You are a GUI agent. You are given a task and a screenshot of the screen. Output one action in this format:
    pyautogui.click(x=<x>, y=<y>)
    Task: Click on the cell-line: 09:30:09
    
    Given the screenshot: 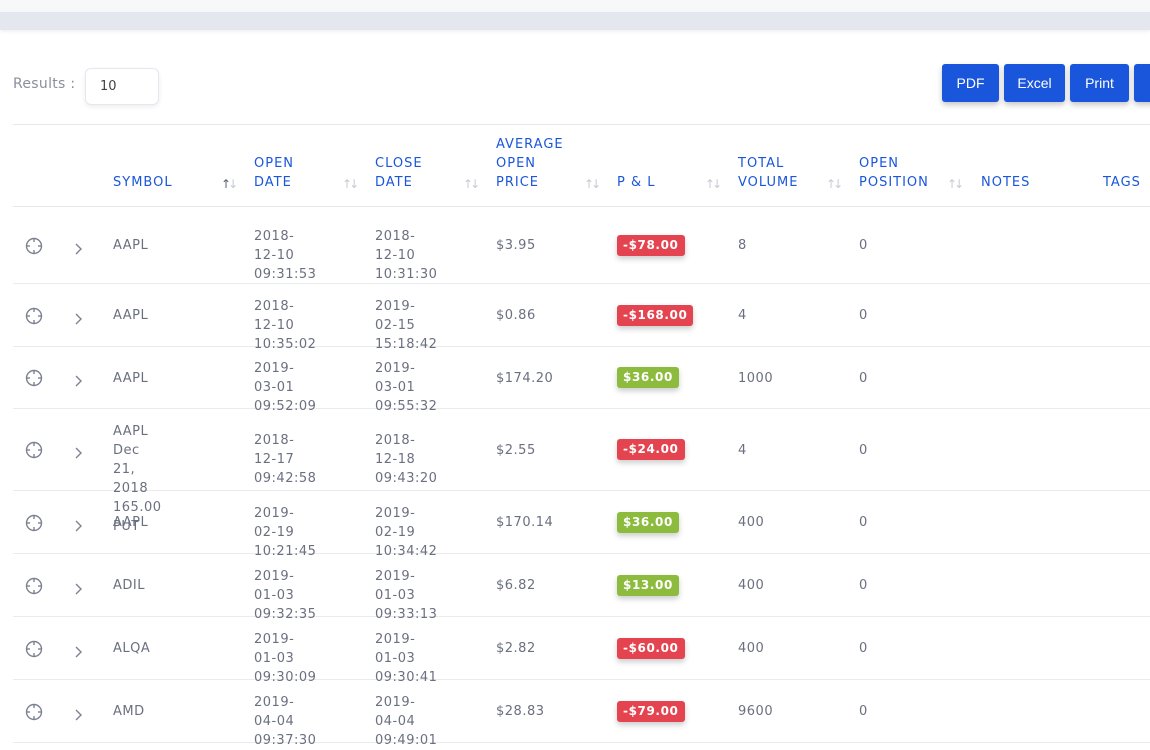 What is the action you would take?
    pyautogui.click(x=285, y=677)
    